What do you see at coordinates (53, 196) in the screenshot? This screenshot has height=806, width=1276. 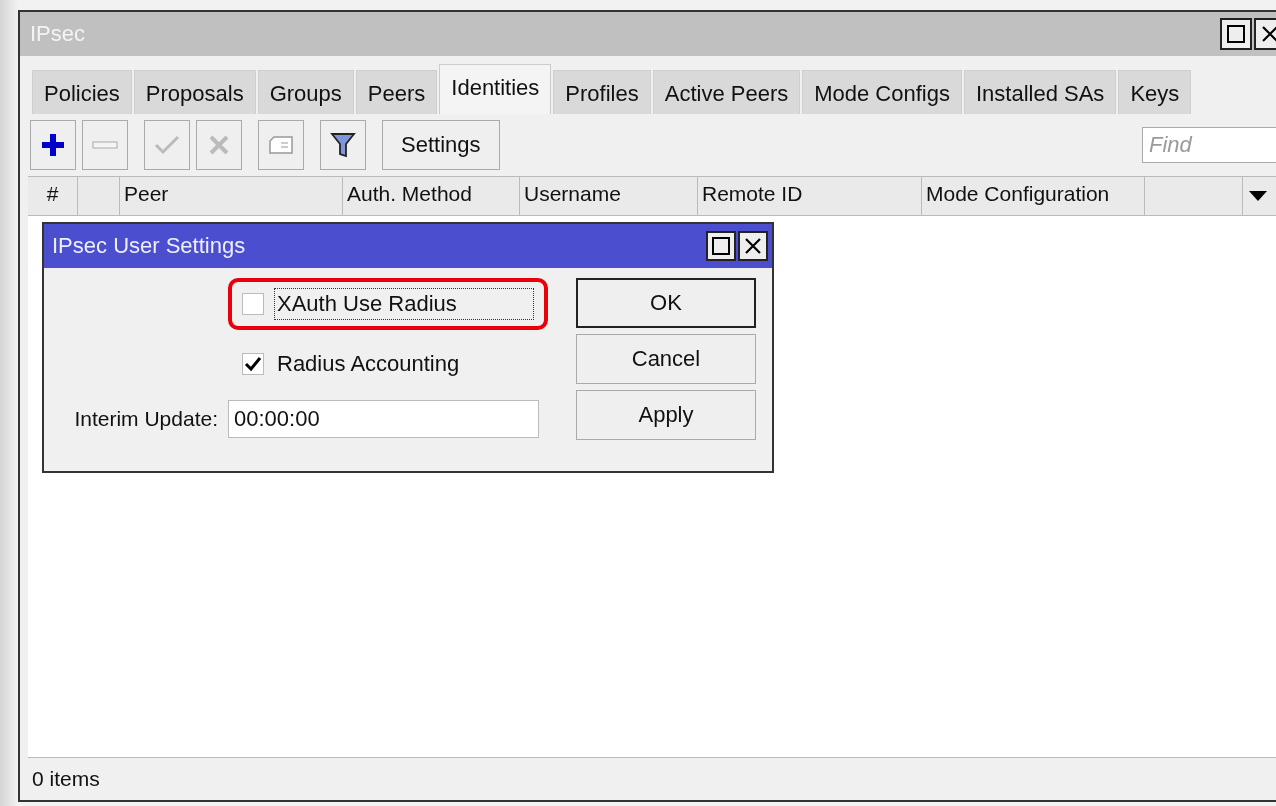 I see `column-header: #` at bounding box center [53, 196].